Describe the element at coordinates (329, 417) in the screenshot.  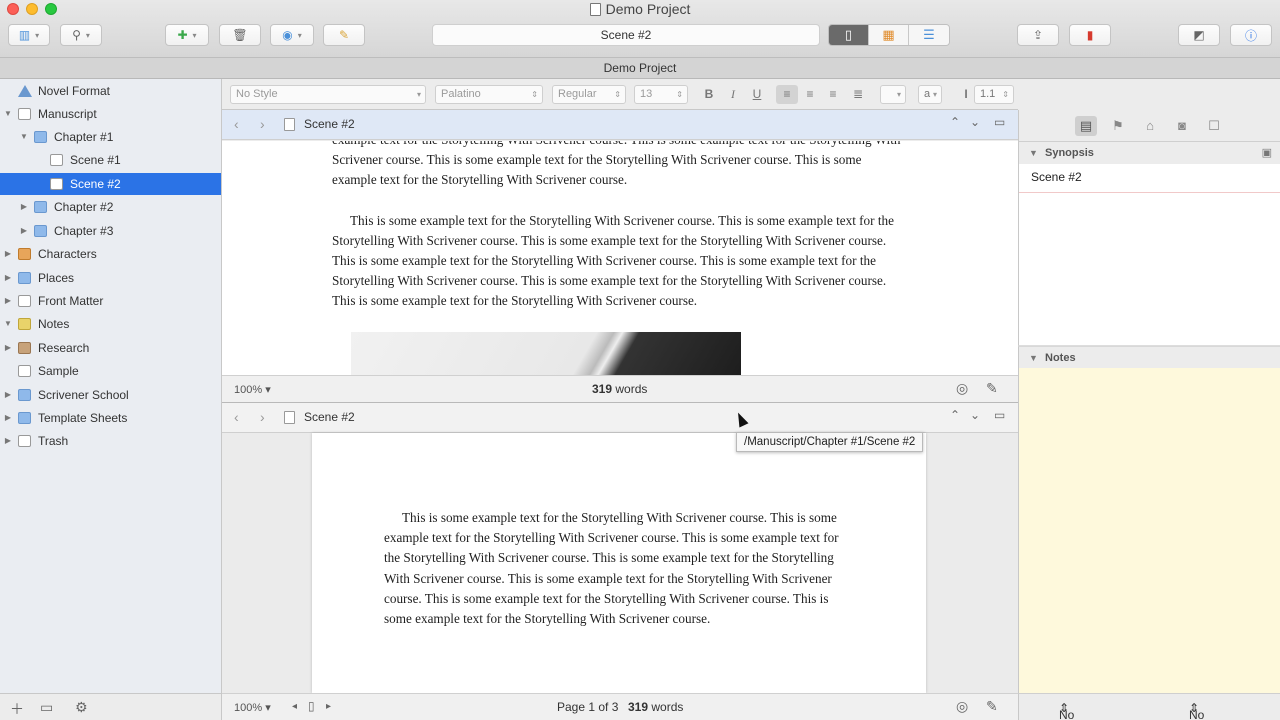
I see `bottom-editor-title: Scene #2` at that location.